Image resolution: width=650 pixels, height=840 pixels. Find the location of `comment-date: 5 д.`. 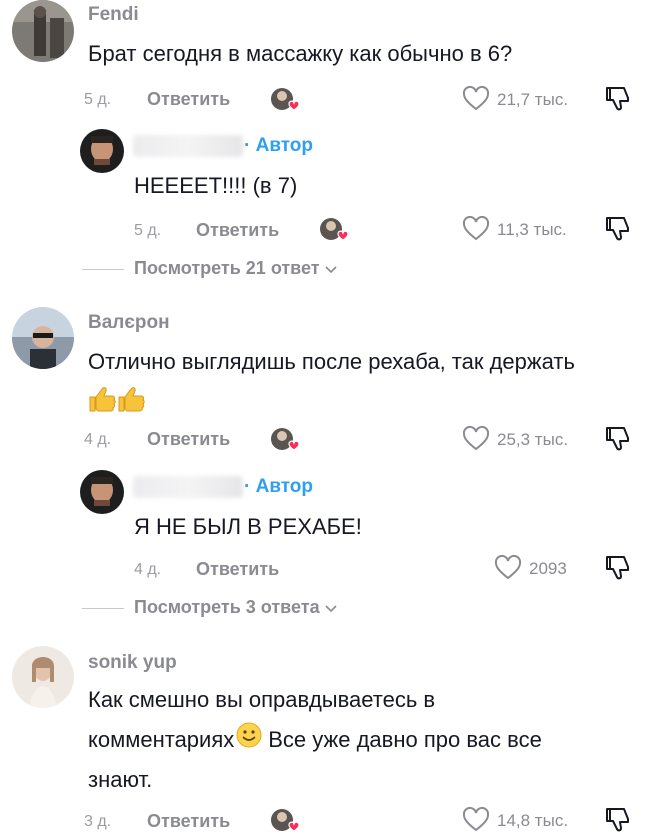

comment-date: 5 д. is located at coordinates (98, 99).